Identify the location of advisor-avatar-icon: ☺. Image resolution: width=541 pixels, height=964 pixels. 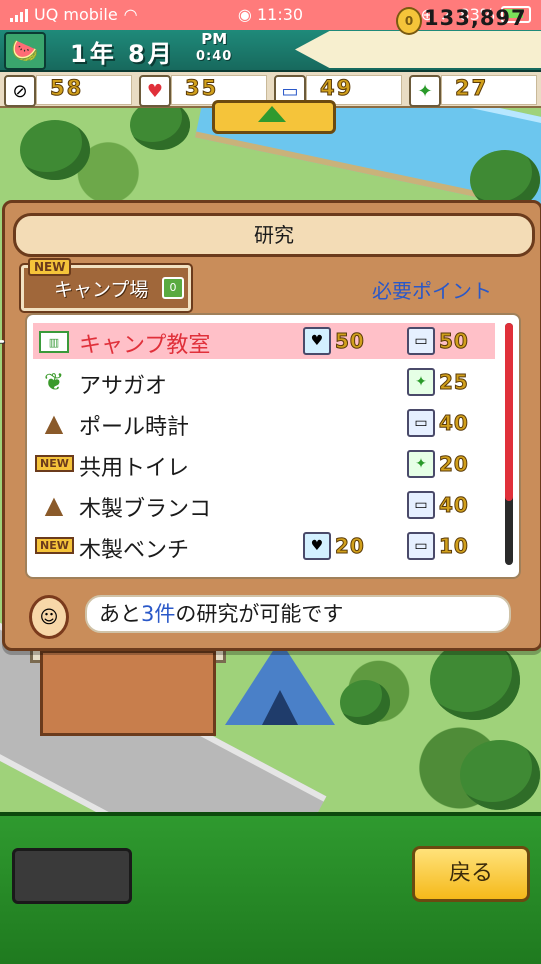
(49, 617).